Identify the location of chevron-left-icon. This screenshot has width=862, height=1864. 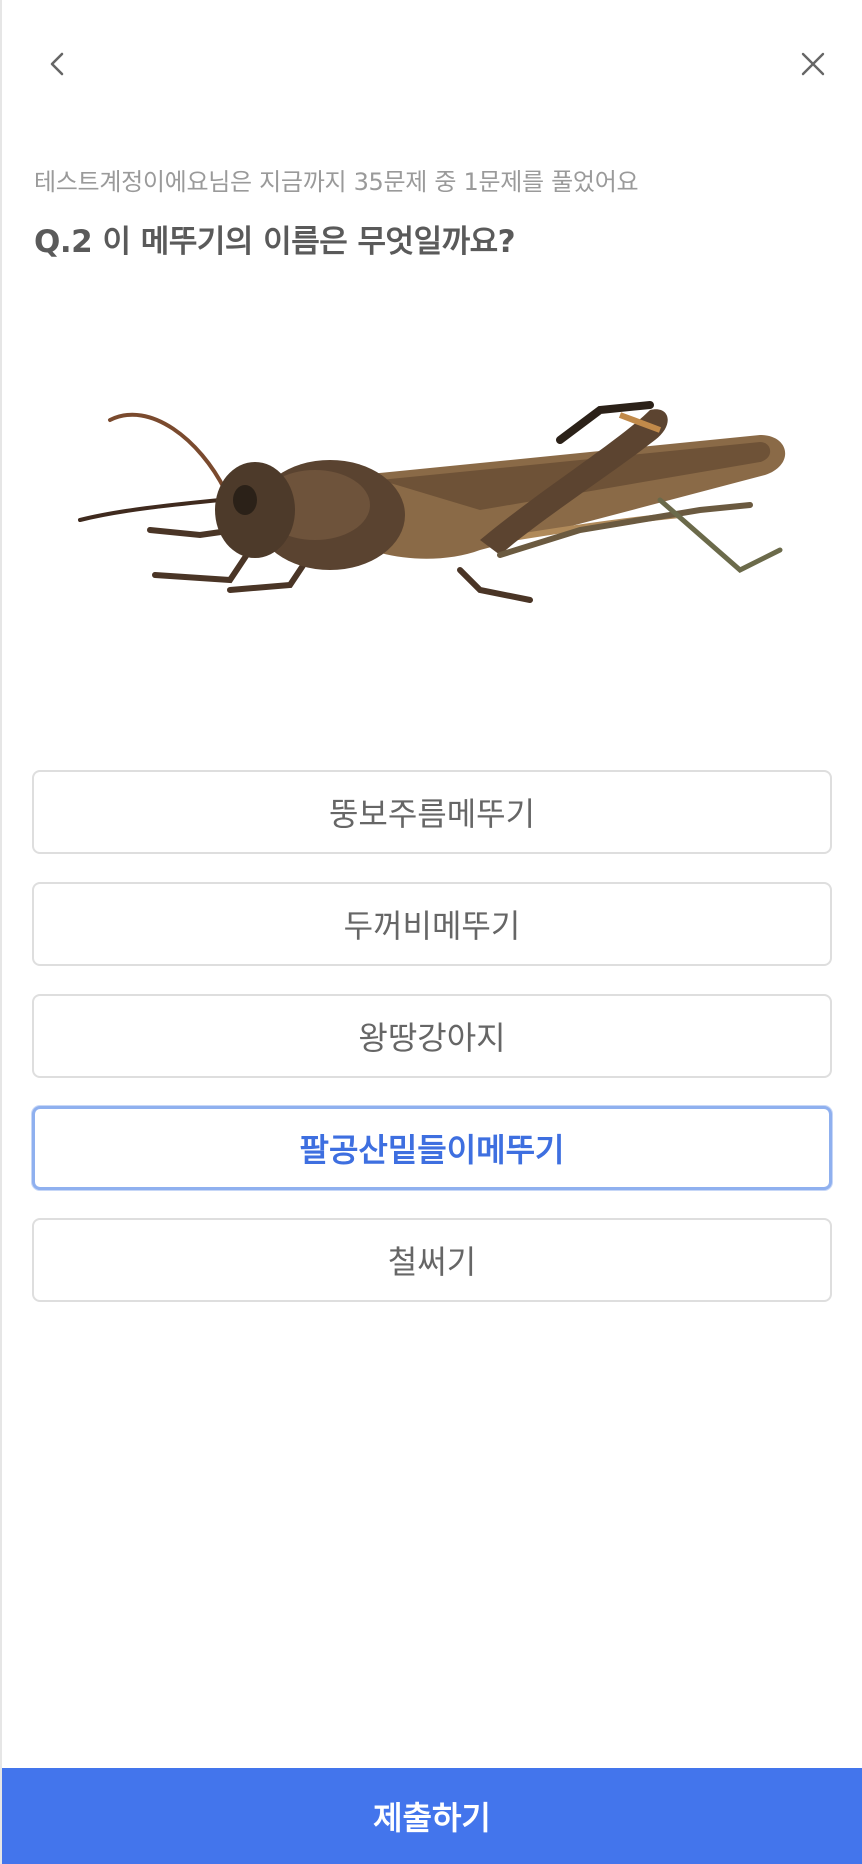
(57, 64).